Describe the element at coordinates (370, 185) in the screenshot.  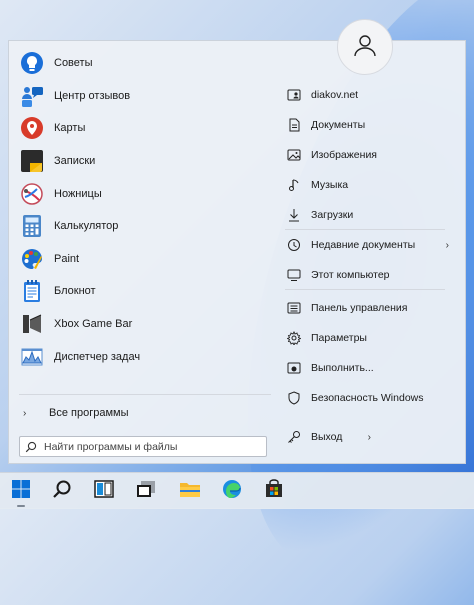
I see `place-music: Музыка` at that location.